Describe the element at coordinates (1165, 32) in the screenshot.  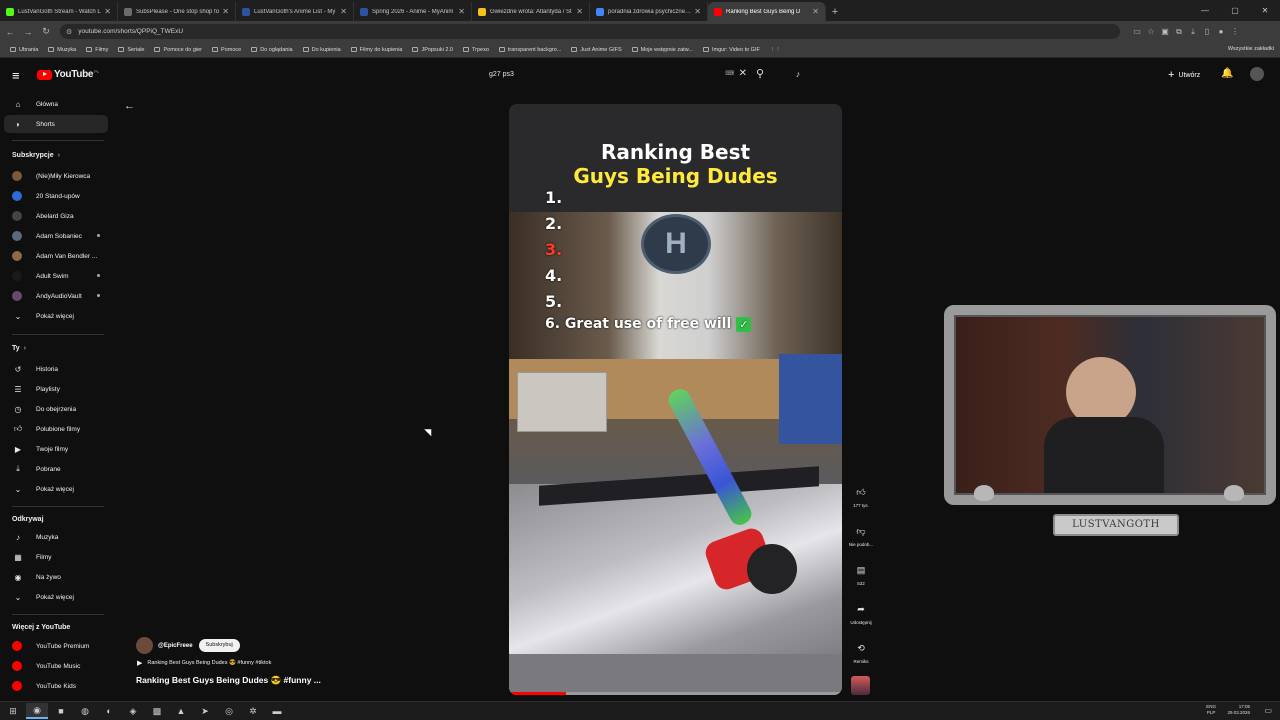
I see `extension-icon: ▣` at that location.